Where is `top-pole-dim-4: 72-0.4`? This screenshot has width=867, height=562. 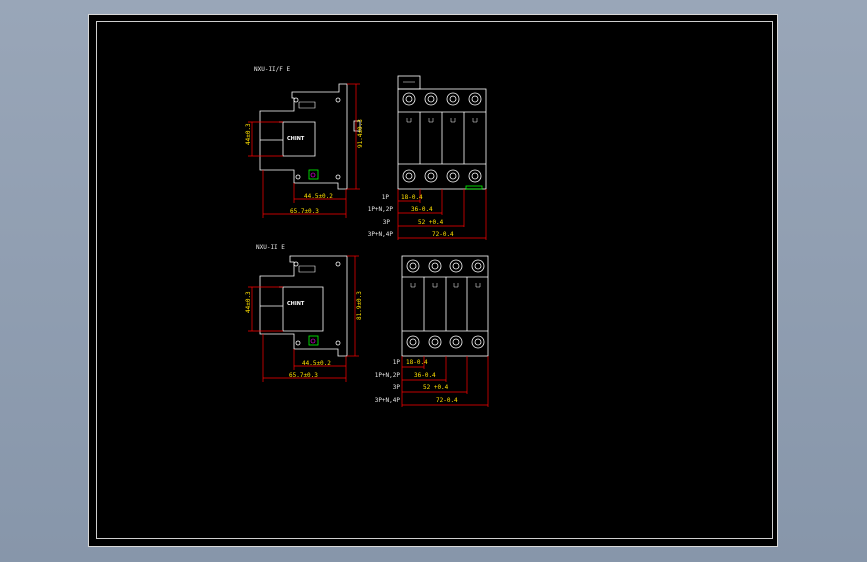
top-pole-dim-4: 72-0.4 is located at coordinates (443, 234).